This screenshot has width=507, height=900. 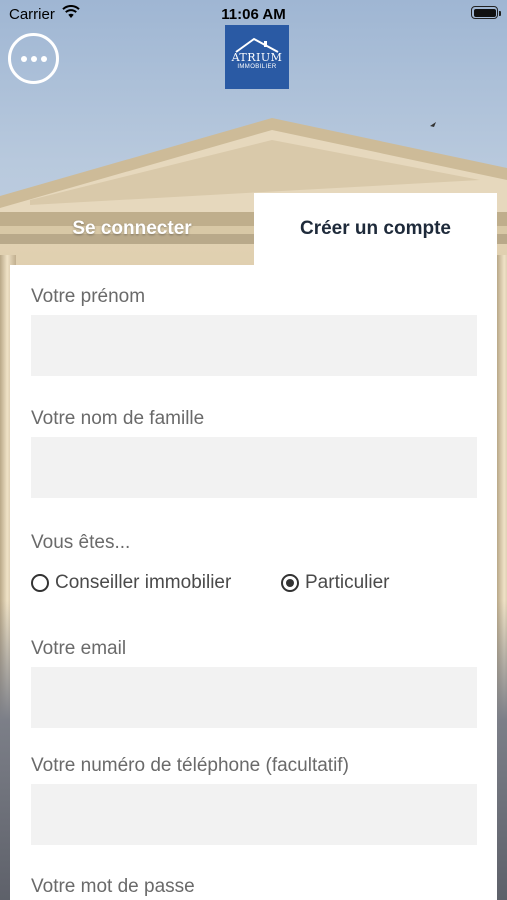 I want to click on status-bar: Carrier 11:06 AM, so click(x=253, y=14).